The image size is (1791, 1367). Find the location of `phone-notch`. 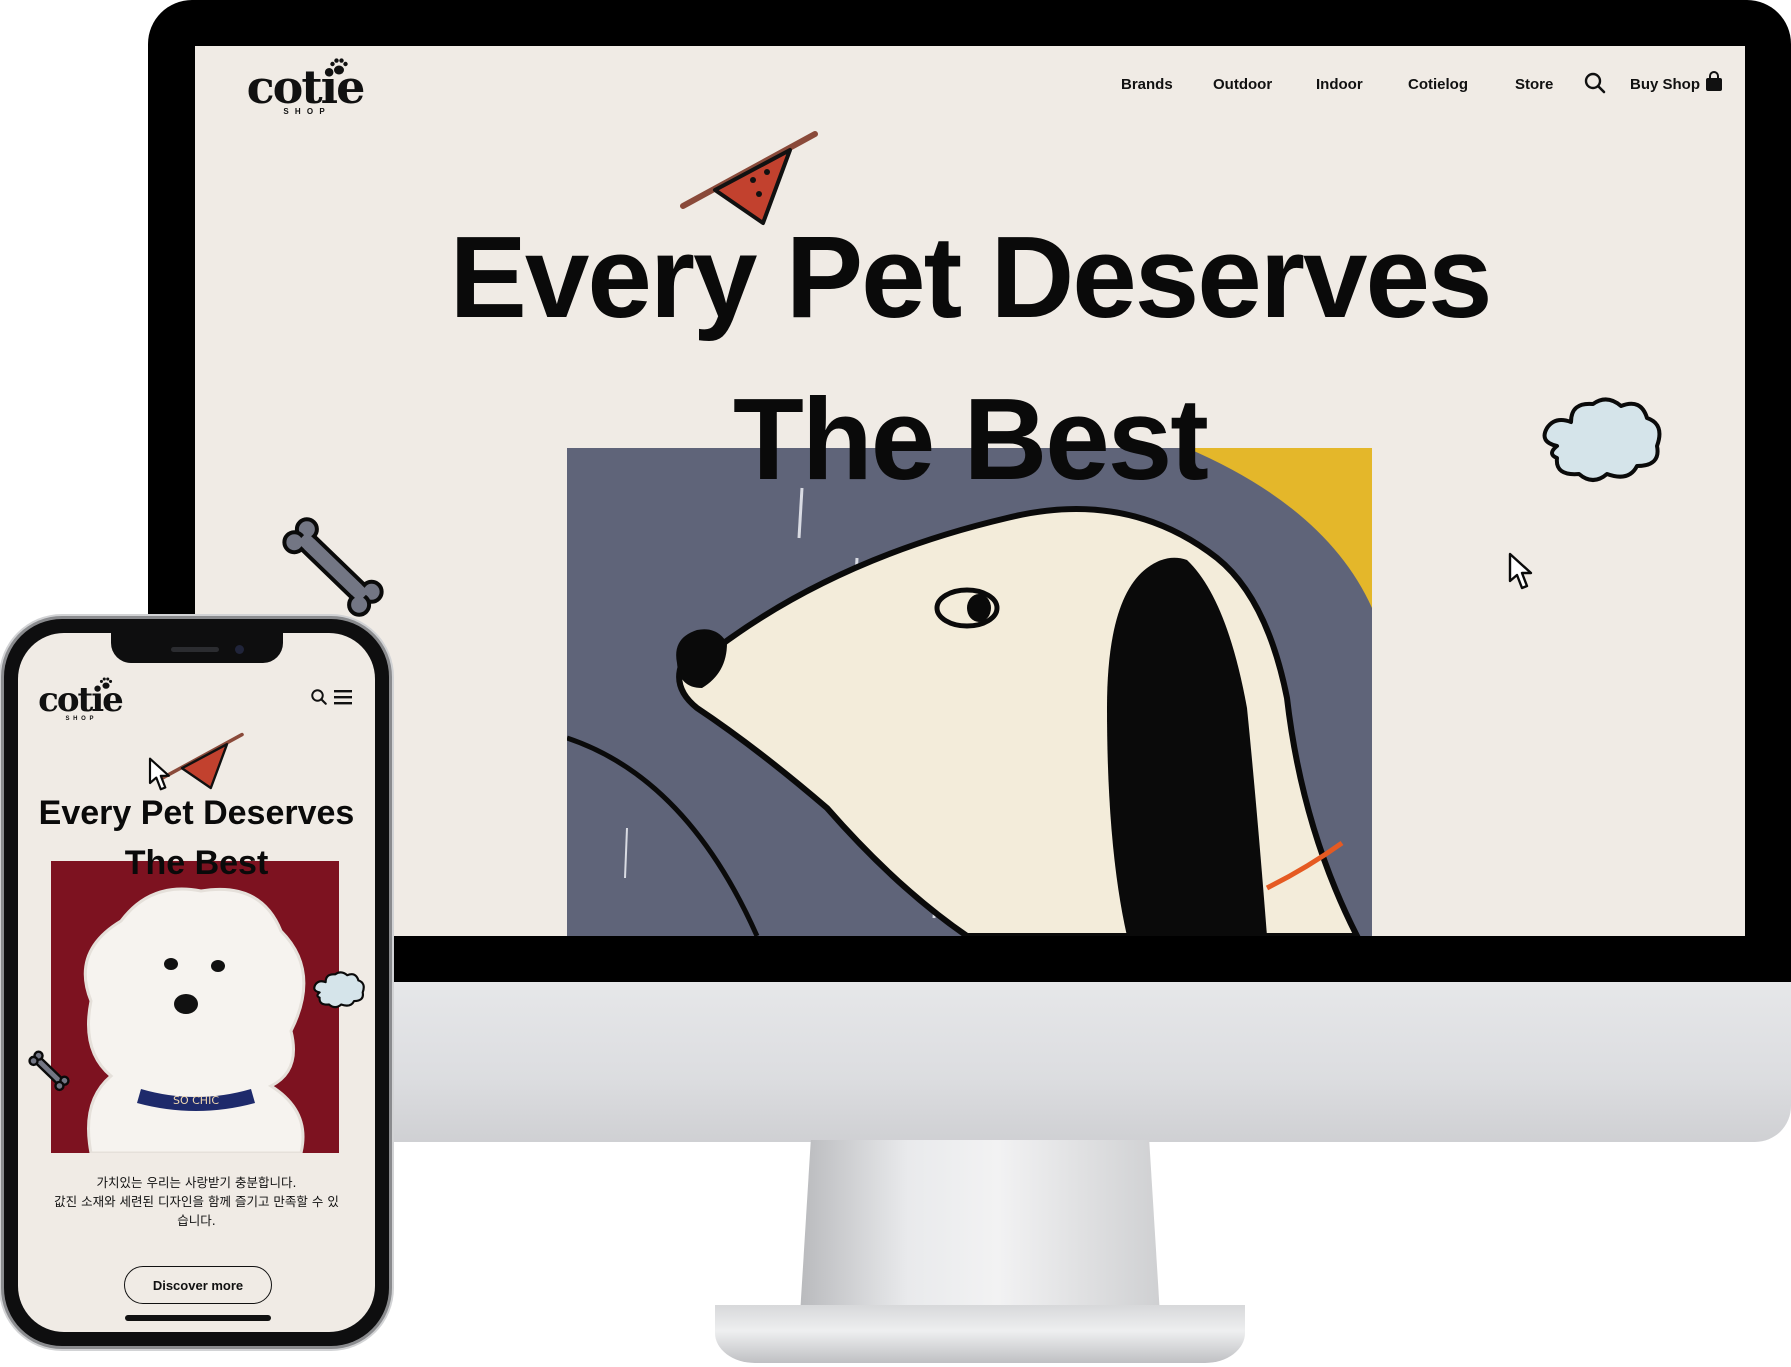

phone-notch is located at coordinates (197, 648).